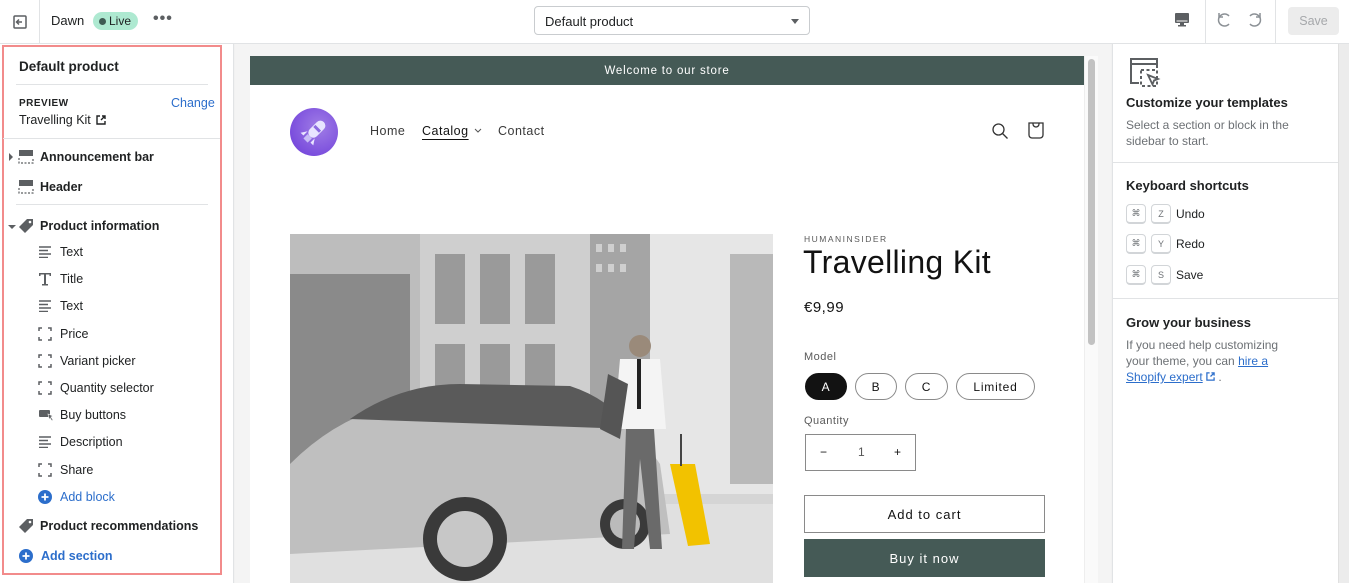 The width and height of the screenshot is (1349, 583). I want to click on section-label: Announcement bar, so click(97, 157).